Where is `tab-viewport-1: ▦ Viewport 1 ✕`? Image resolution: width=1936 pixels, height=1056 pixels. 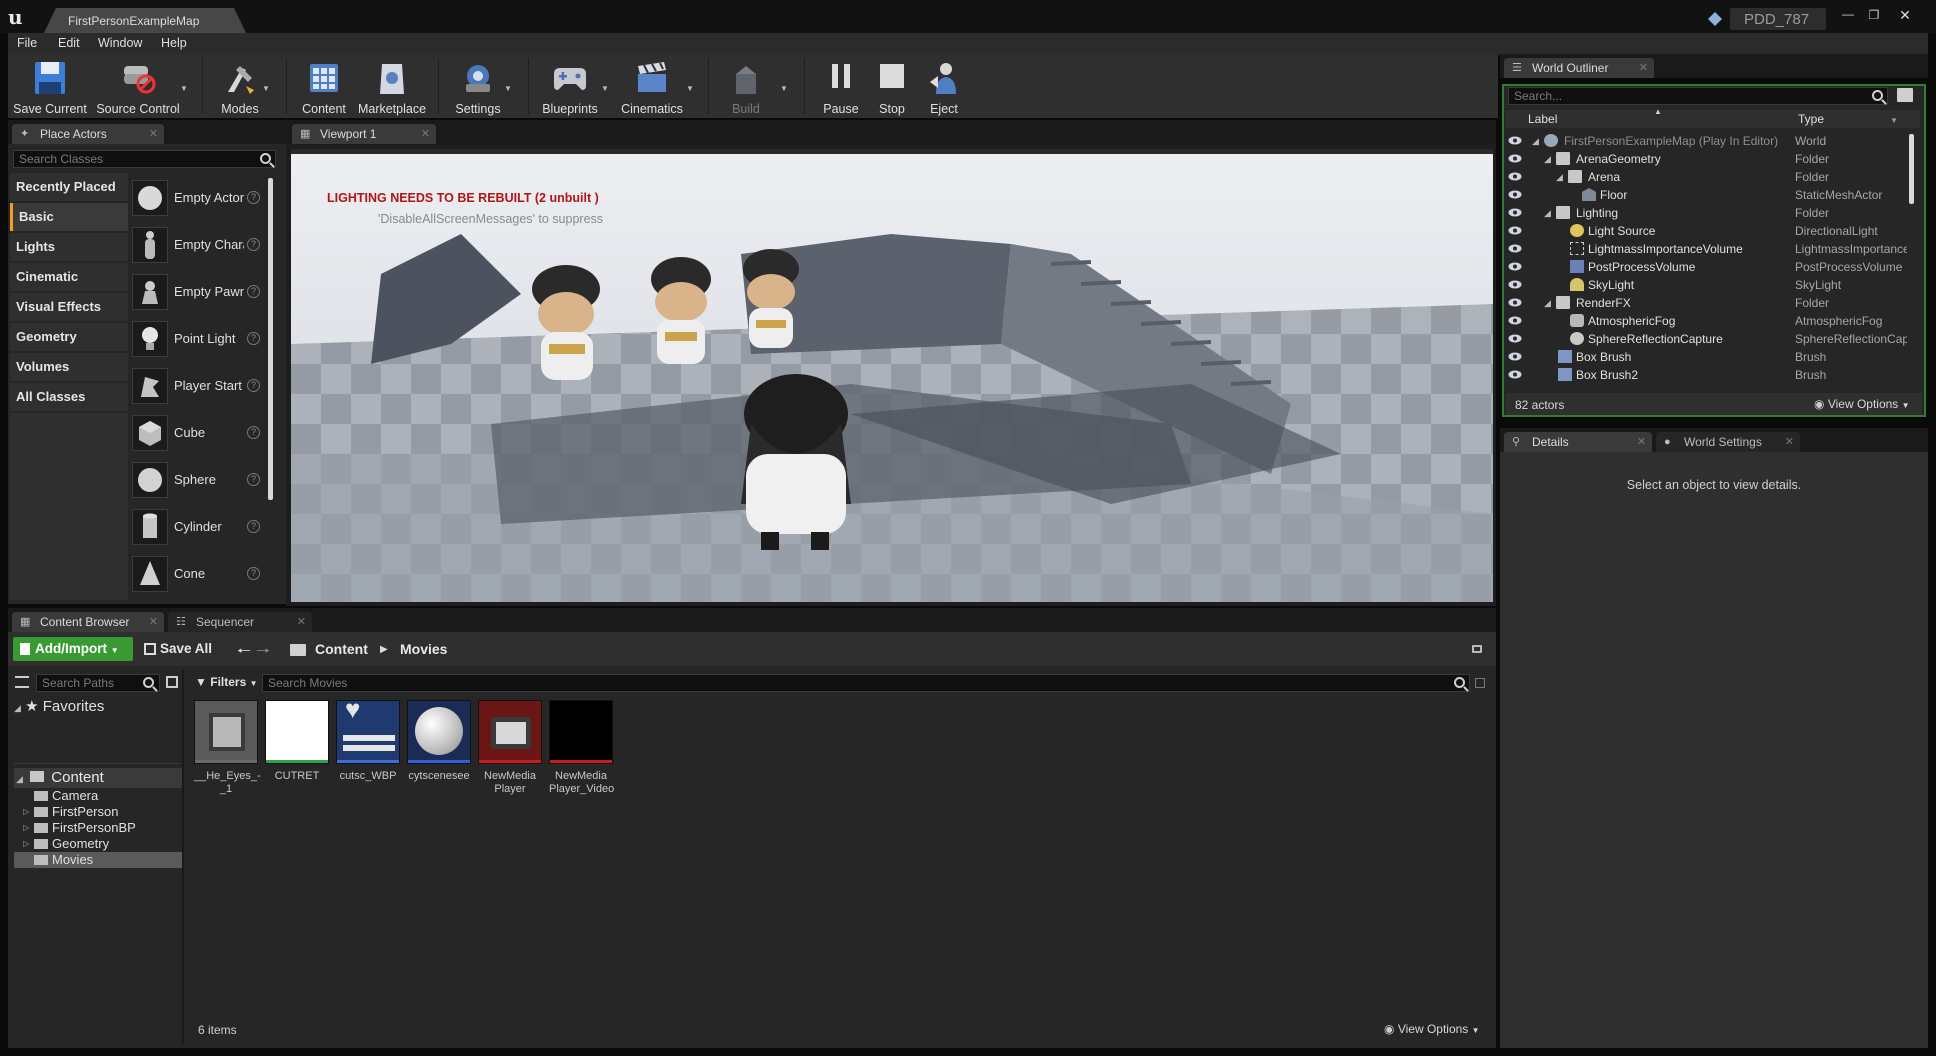
tab-viewport-1: ▦ Viewport 1 ✕ is located at coordinates (364, 134).